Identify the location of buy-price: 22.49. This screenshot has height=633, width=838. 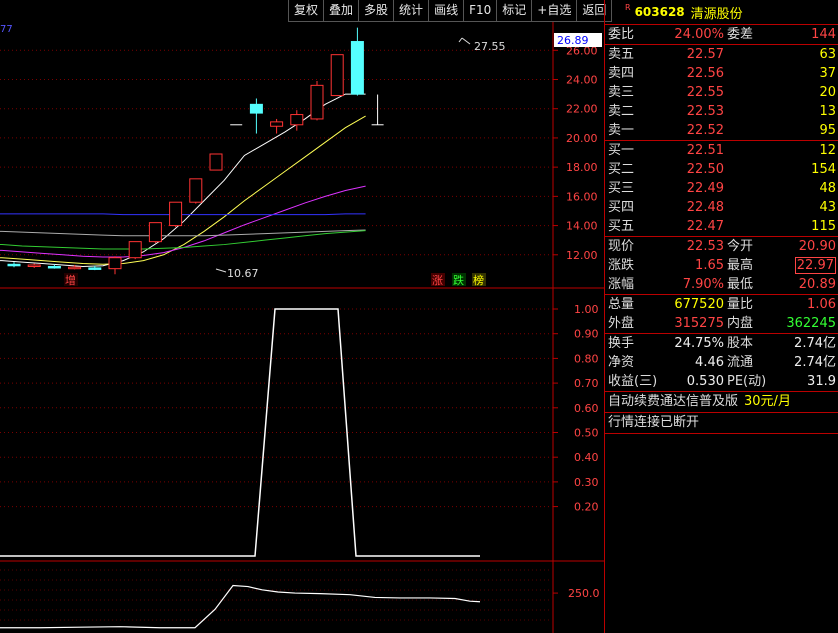
(705, 188).